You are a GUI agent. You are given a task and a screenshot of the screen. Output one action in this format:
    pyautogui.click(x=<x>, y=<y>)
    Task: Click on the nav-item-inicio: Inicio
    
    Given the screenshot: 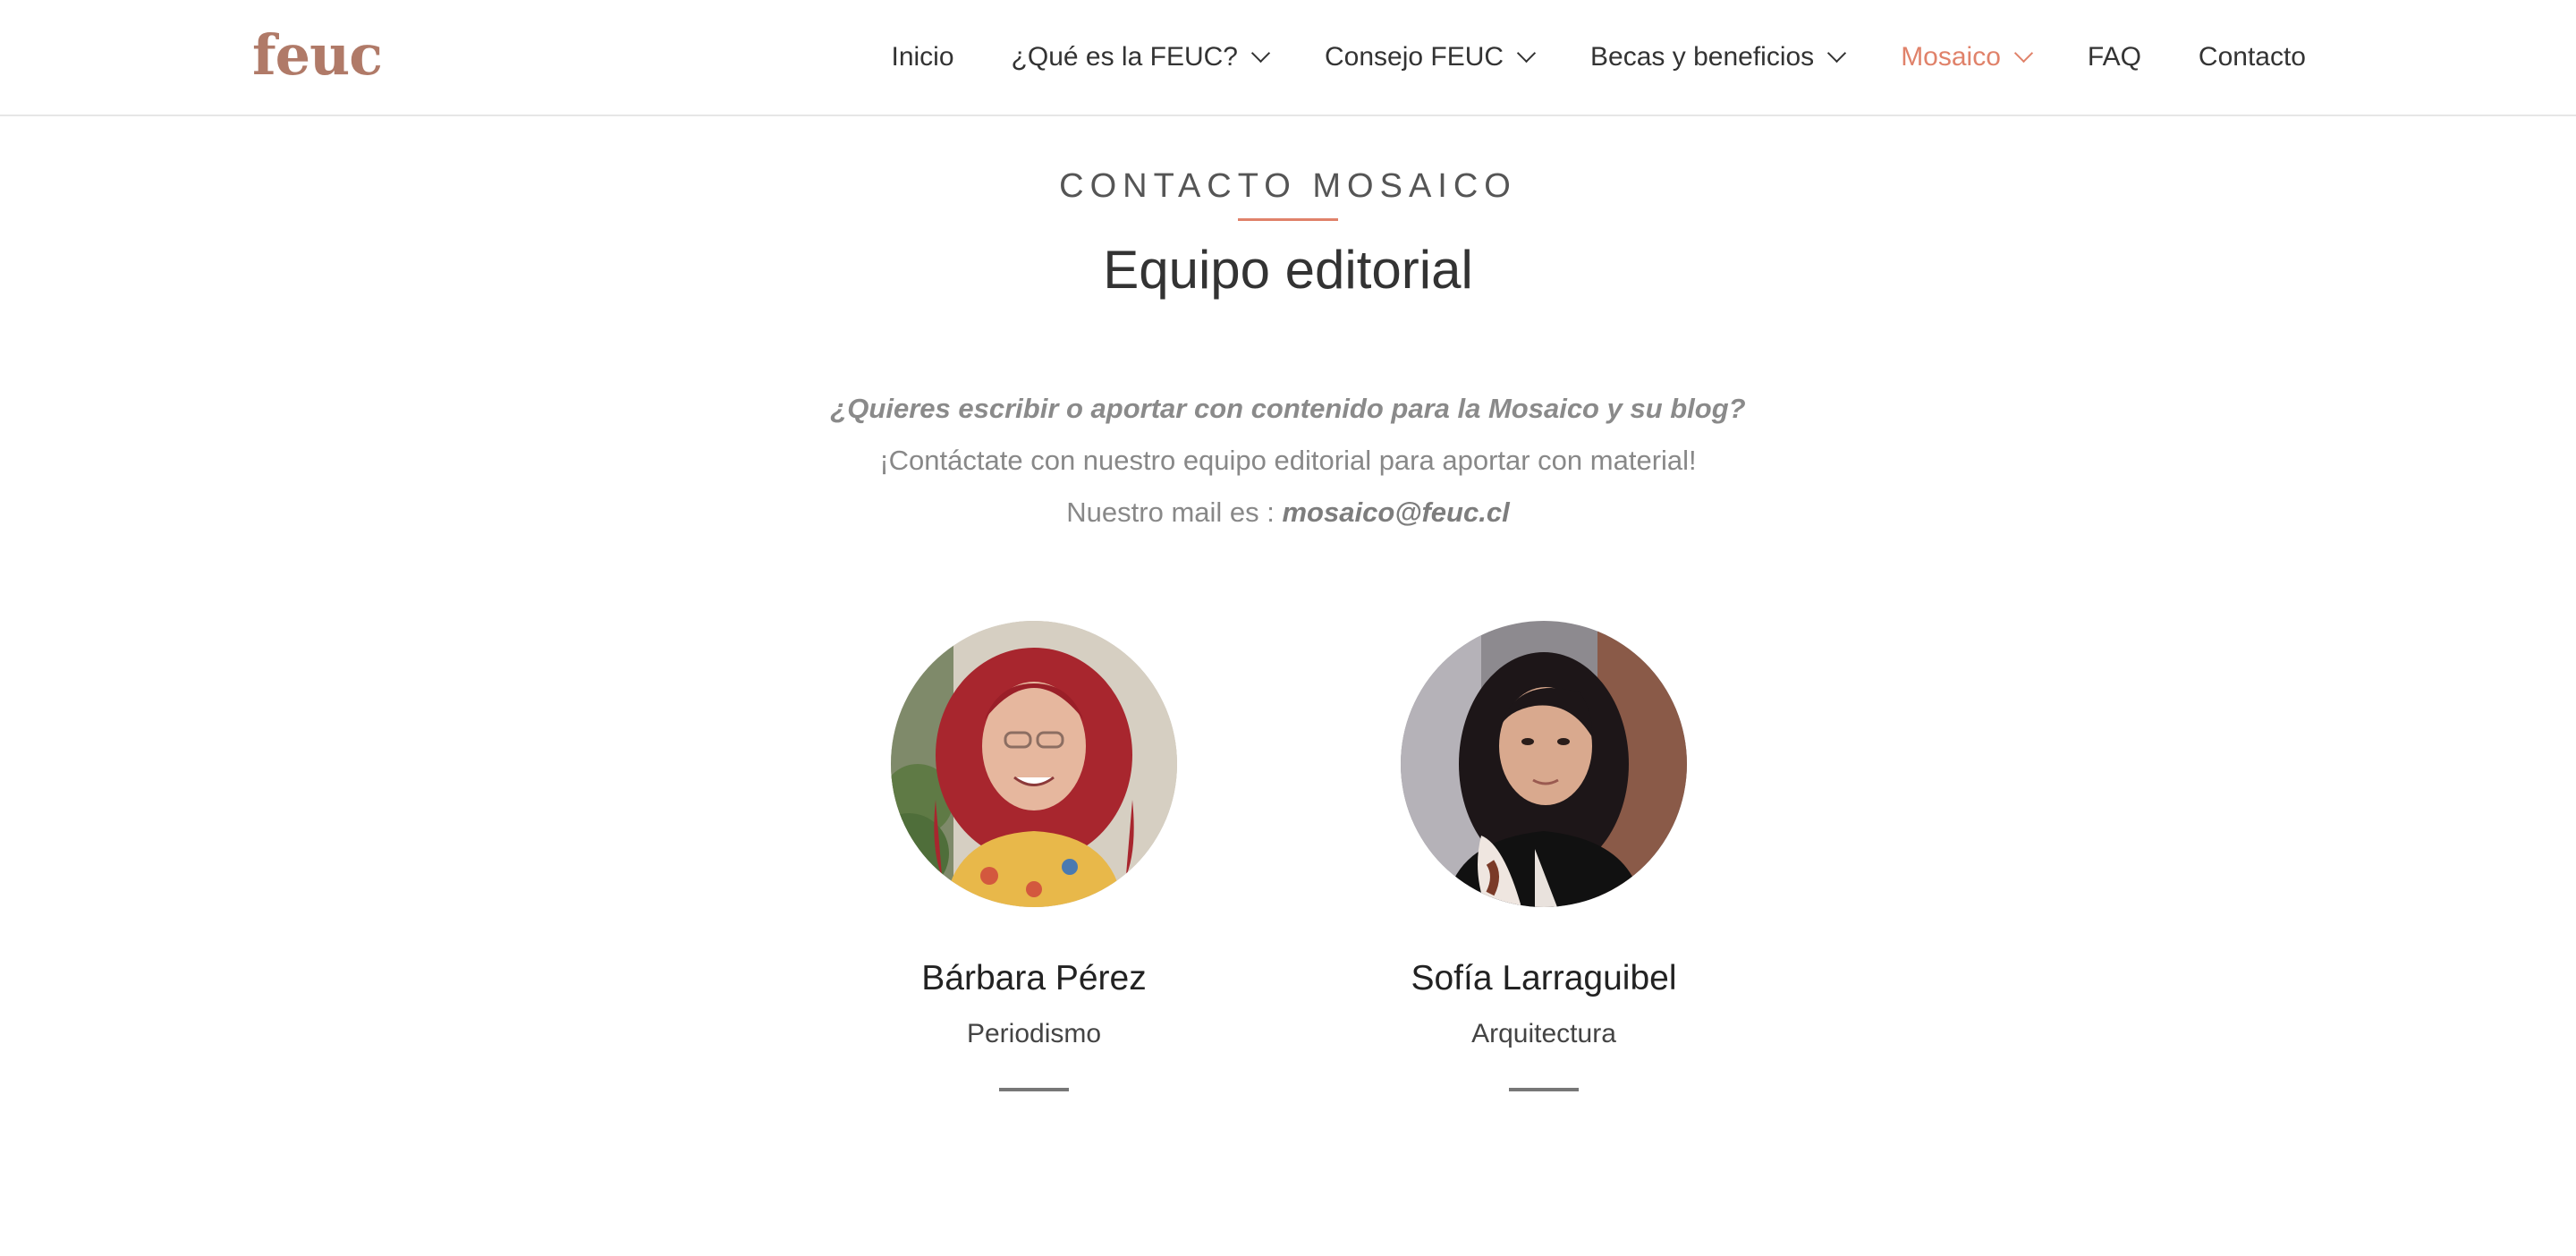 What is the action you would take?
    pyautogui.click(x=923, y=57)
    